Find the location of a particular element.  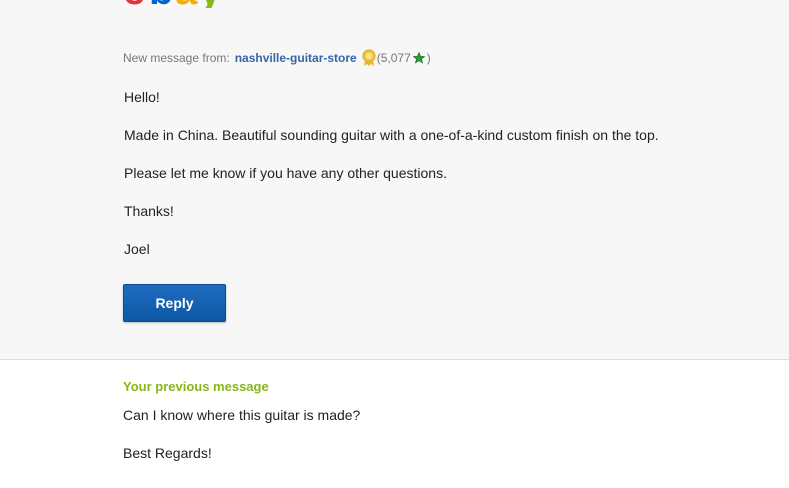

sender-link: nashville-guitar-store is located at coordinates (296, 58).